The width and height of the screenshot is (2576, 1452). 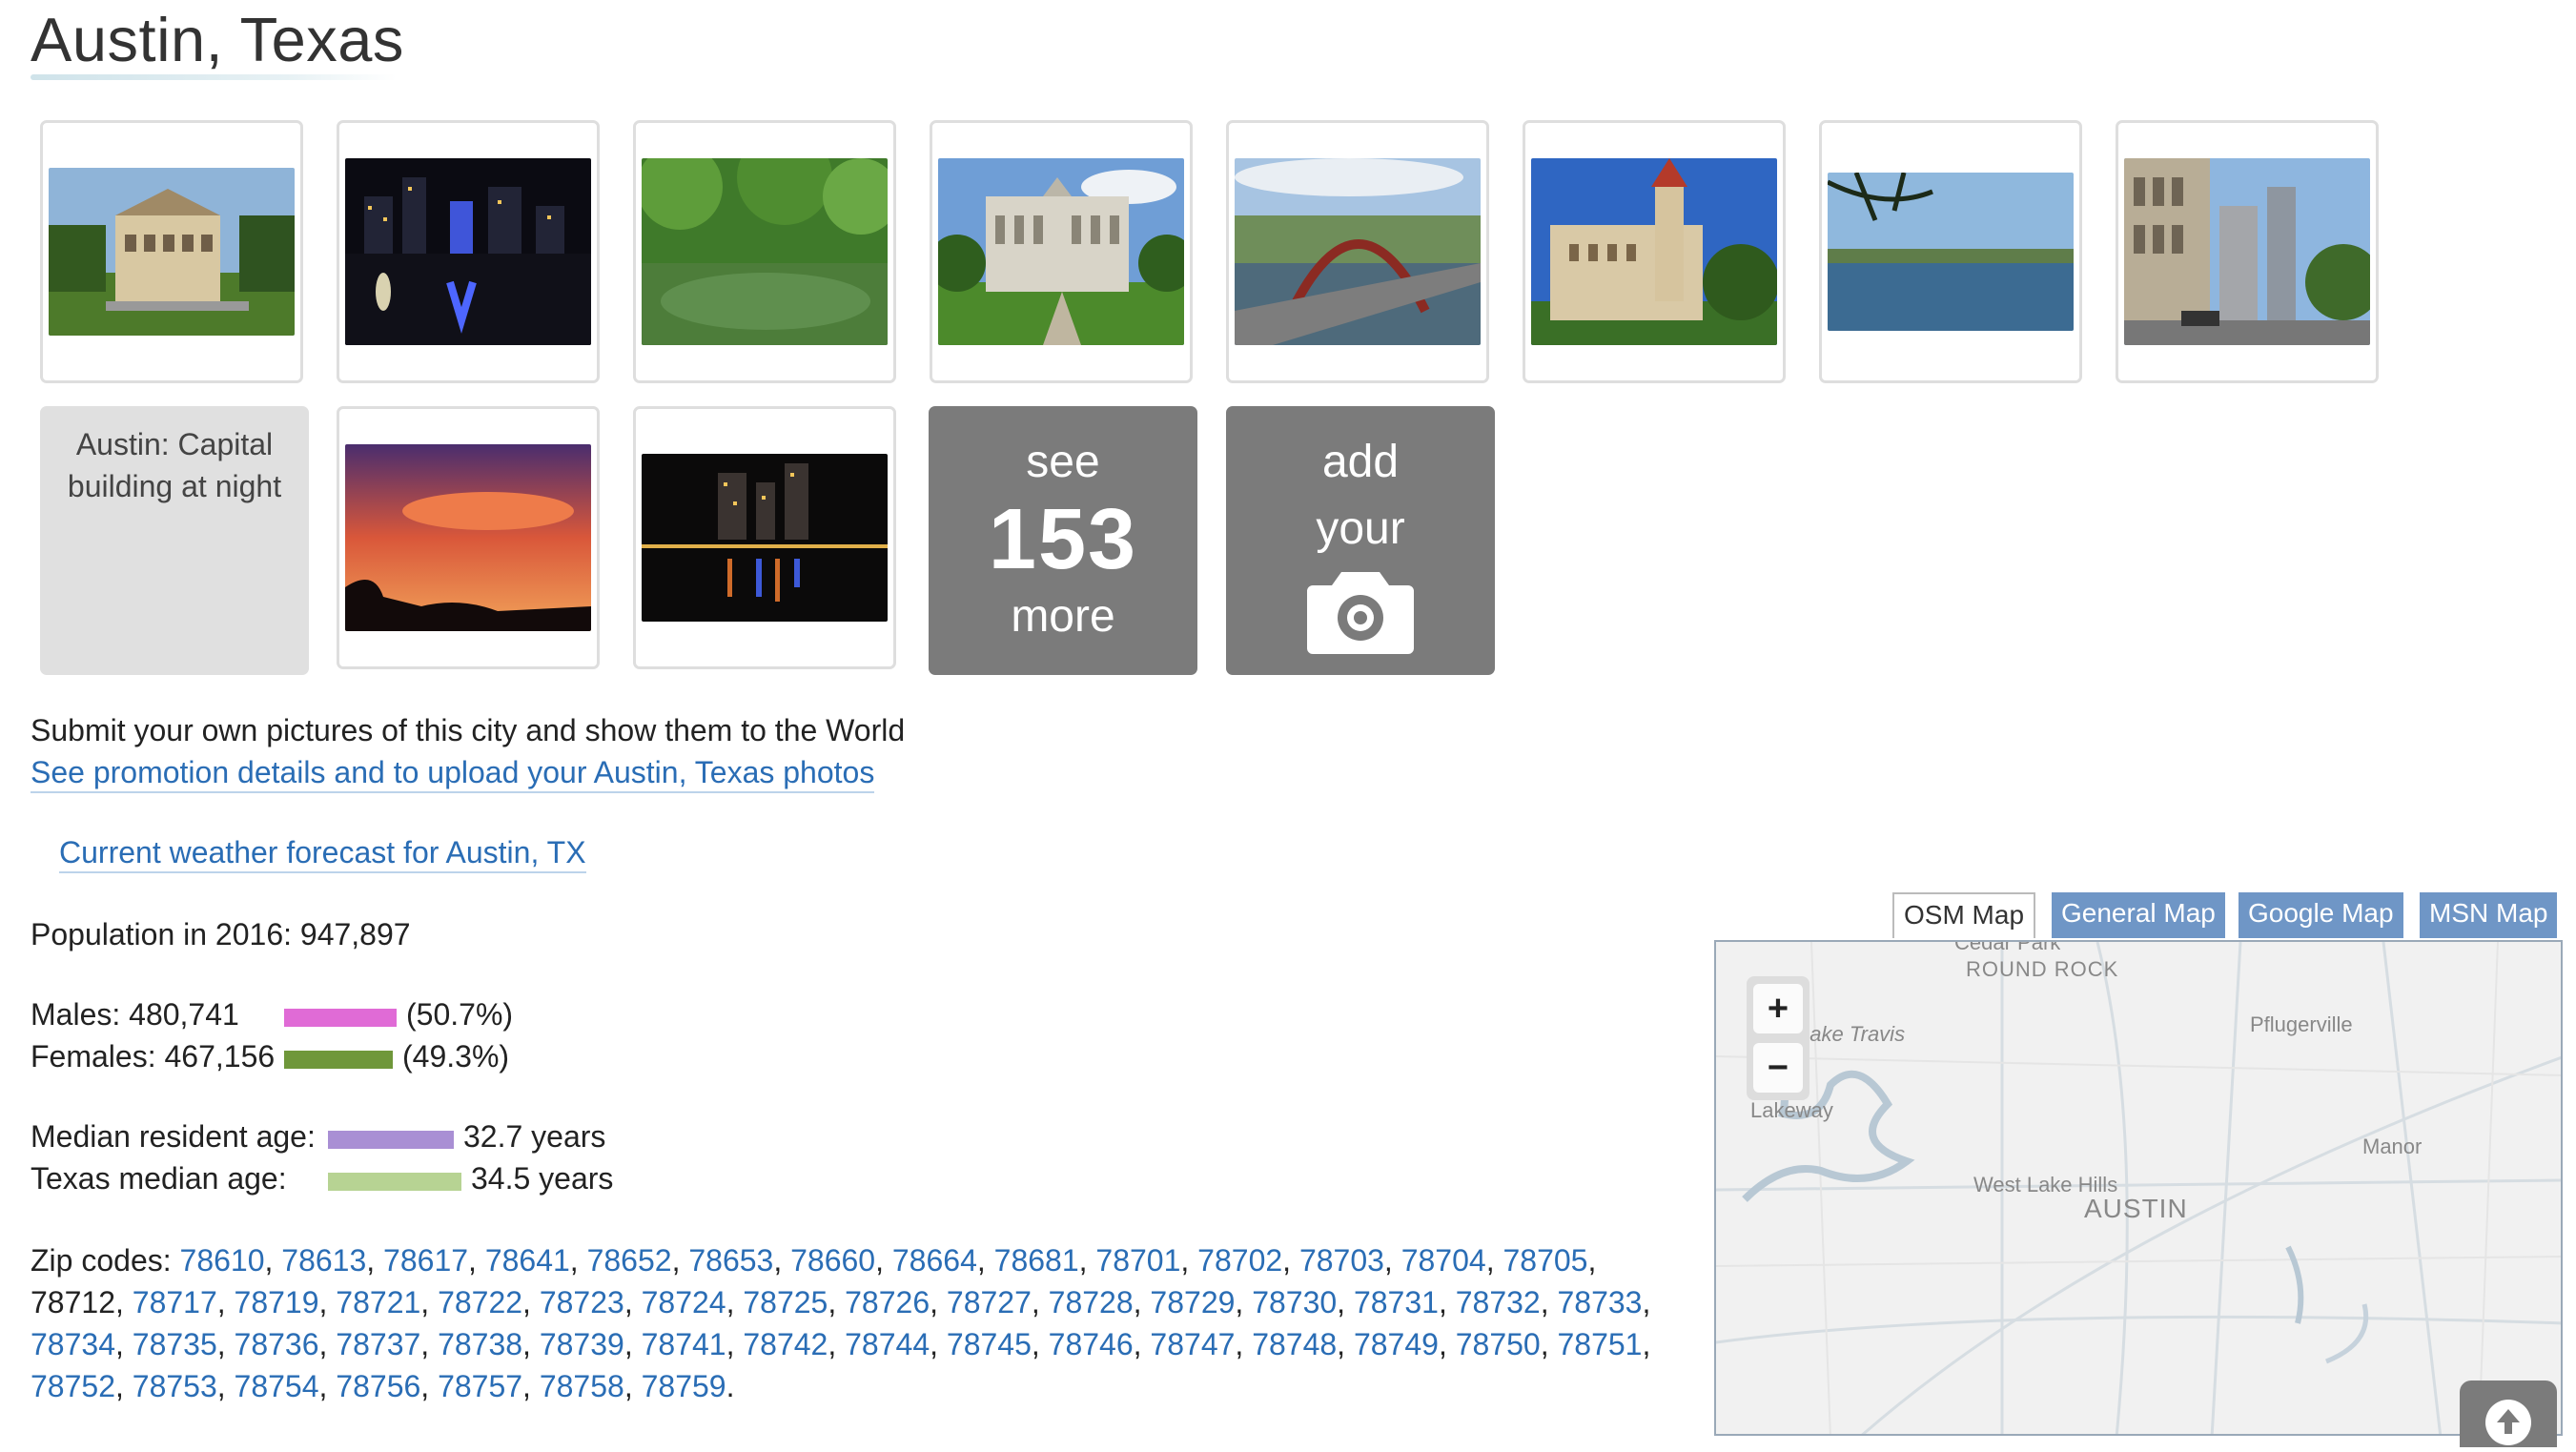 I want to click on zip-code-78723: 78723, so click(x=582, y=1302).